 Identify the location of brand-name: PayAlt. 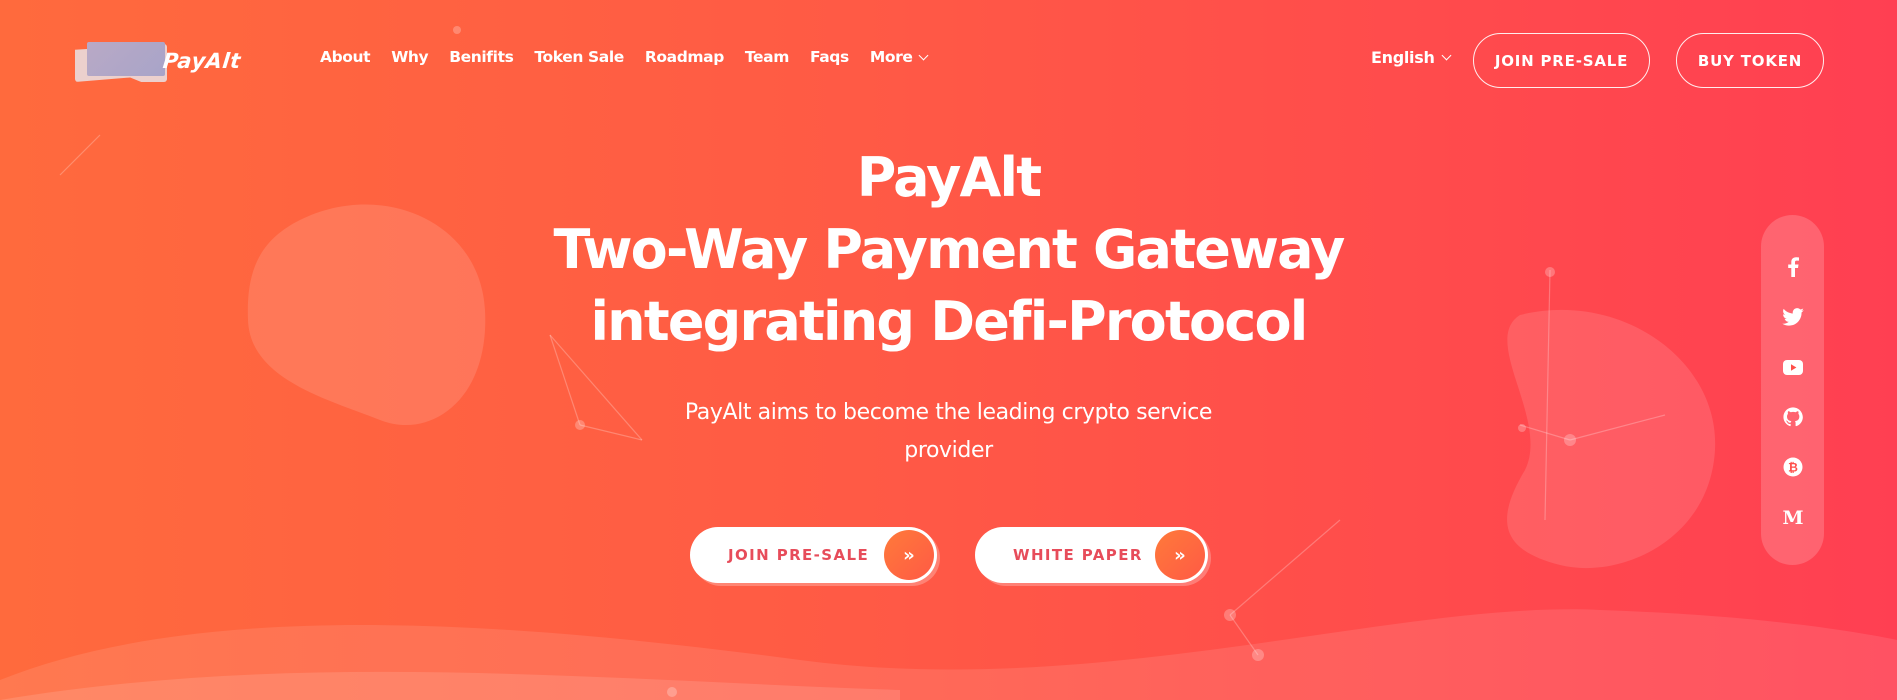
(202, 61).